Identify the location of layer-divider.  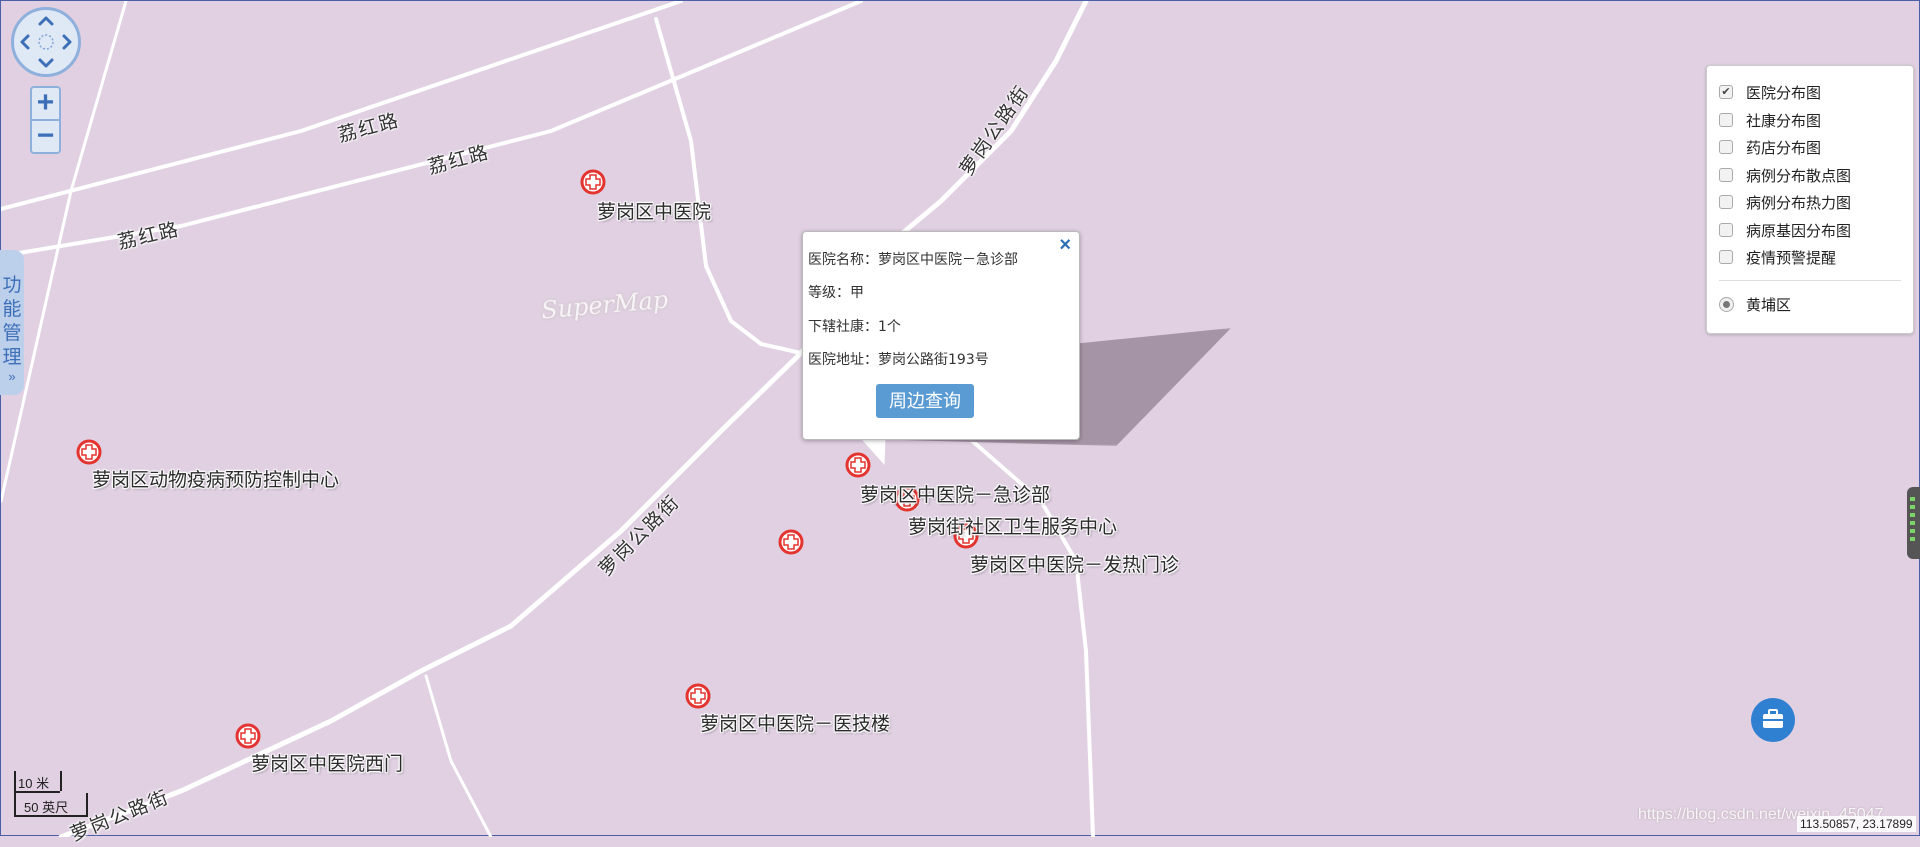
(1810, 280).